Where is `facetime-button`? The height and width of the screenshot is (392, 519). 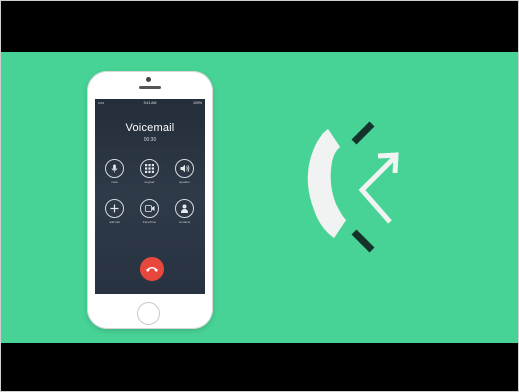
facetime-button is located at coordinates (149, 208).